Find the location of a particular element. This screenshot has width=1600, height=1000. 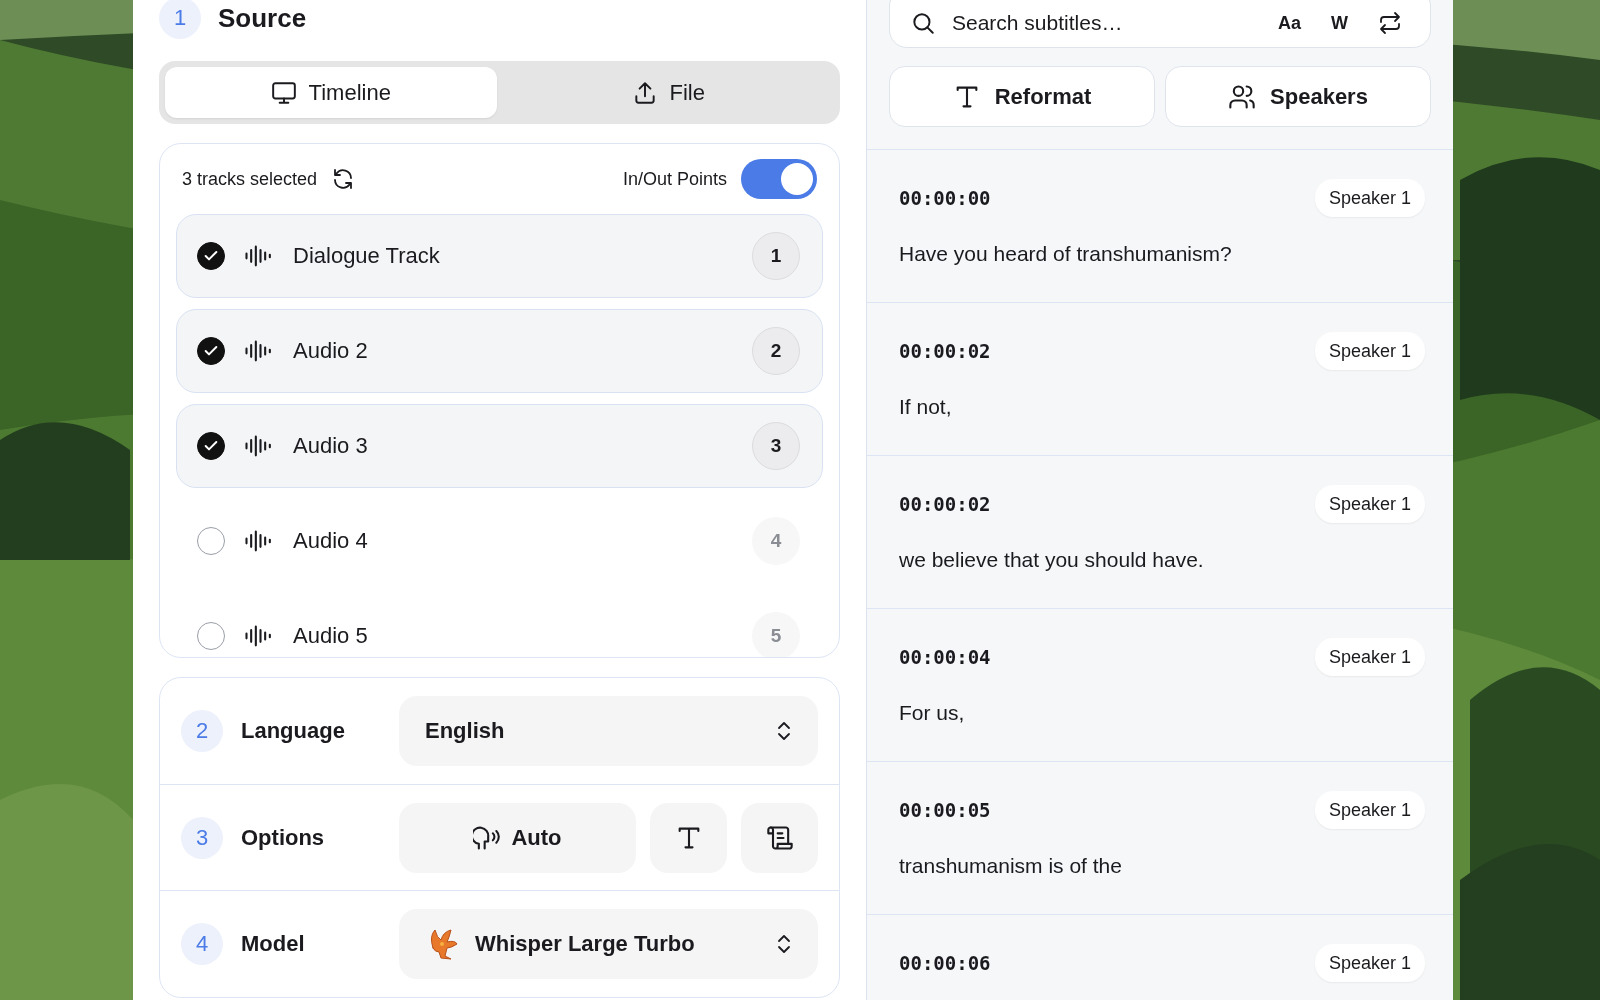

track-name: Audio 4 is located at coordinates (330, 541).